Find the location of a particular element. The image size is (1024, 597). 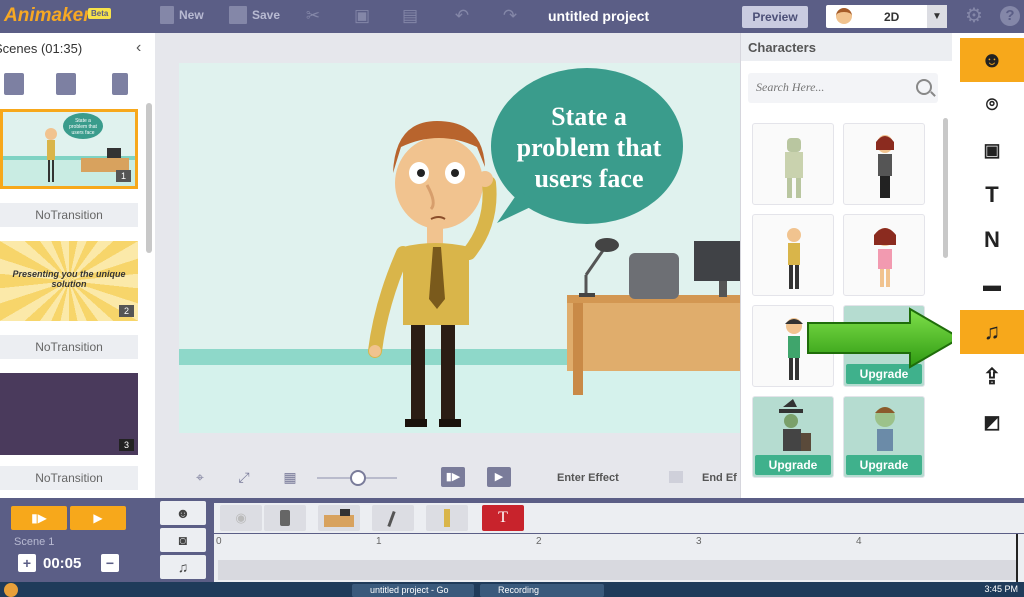

character-card-mummy is located at coordinates (793, 164).